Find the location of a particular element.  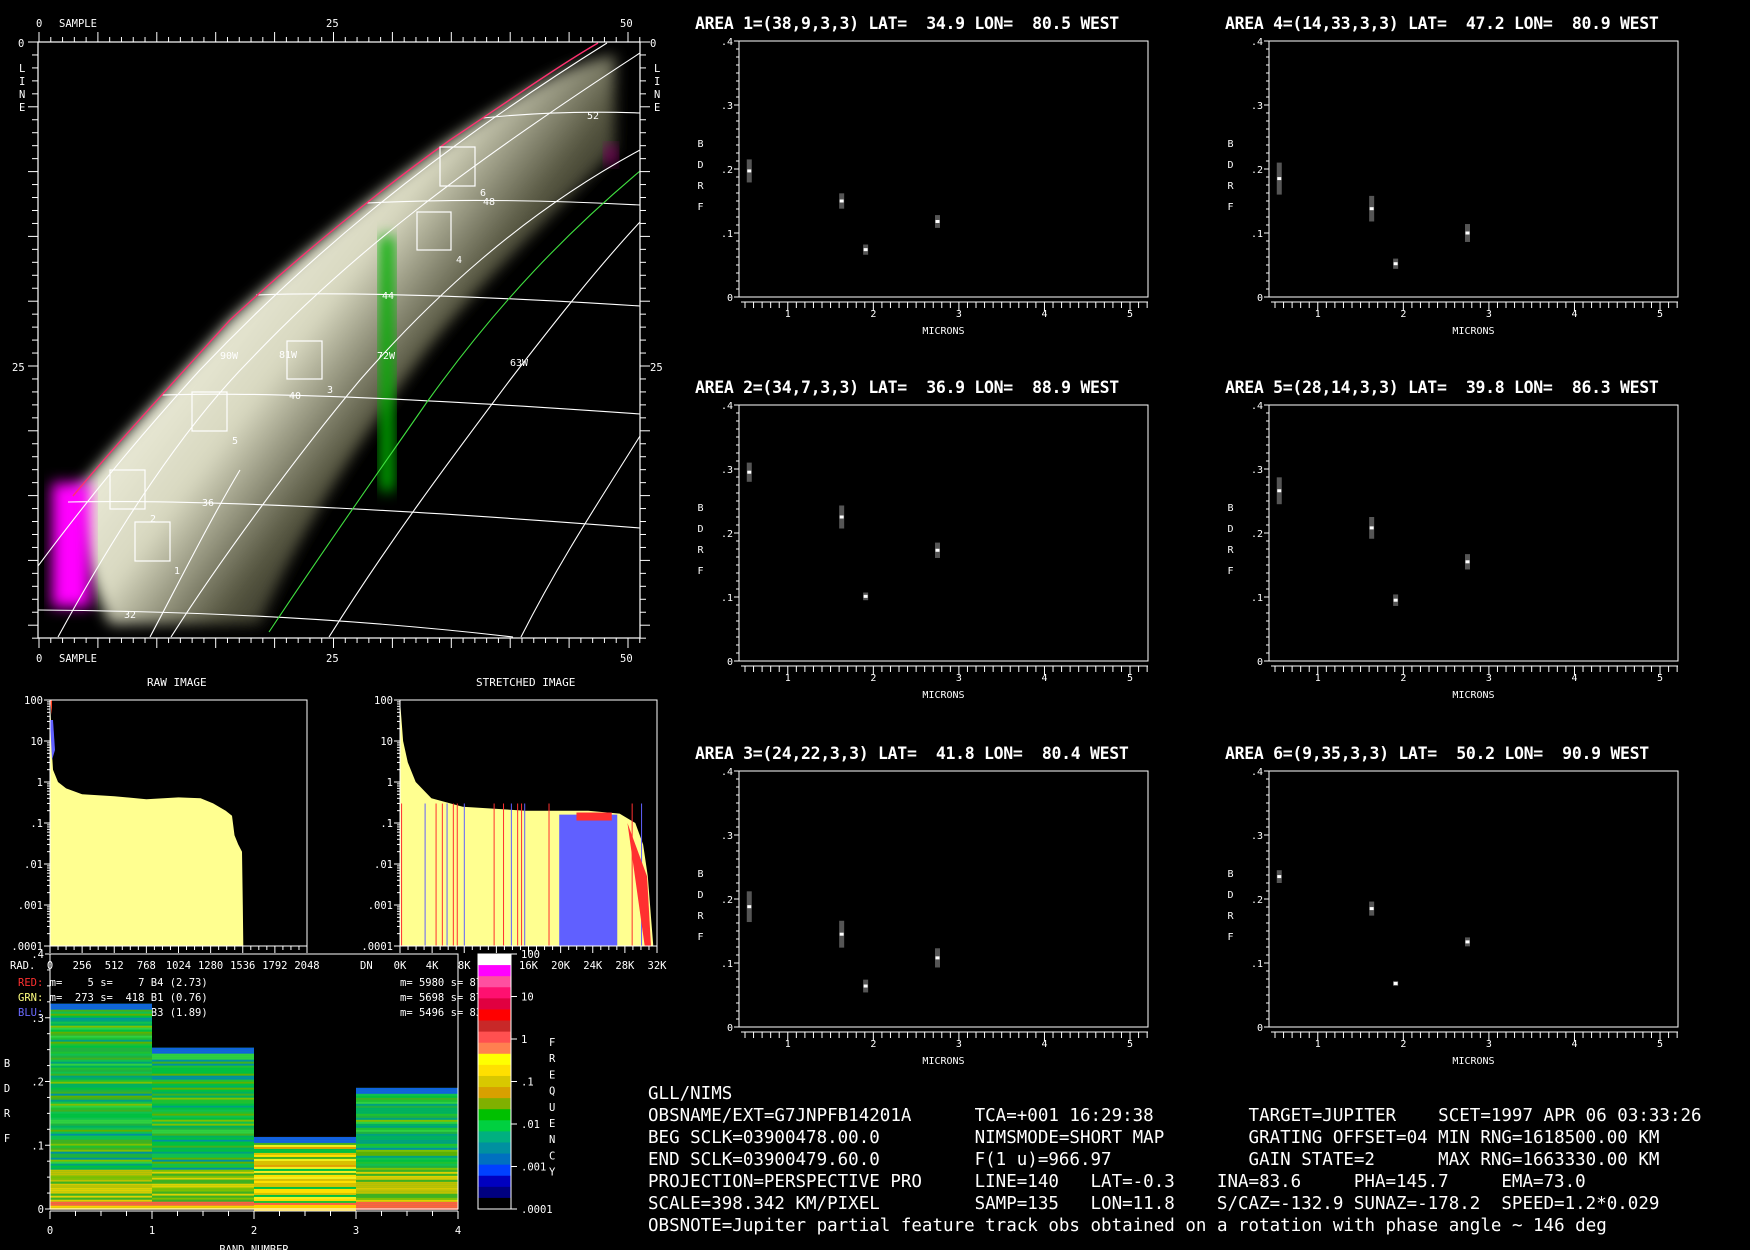

top-axis-tick-50: 50 is located at coordinates (626, 24).